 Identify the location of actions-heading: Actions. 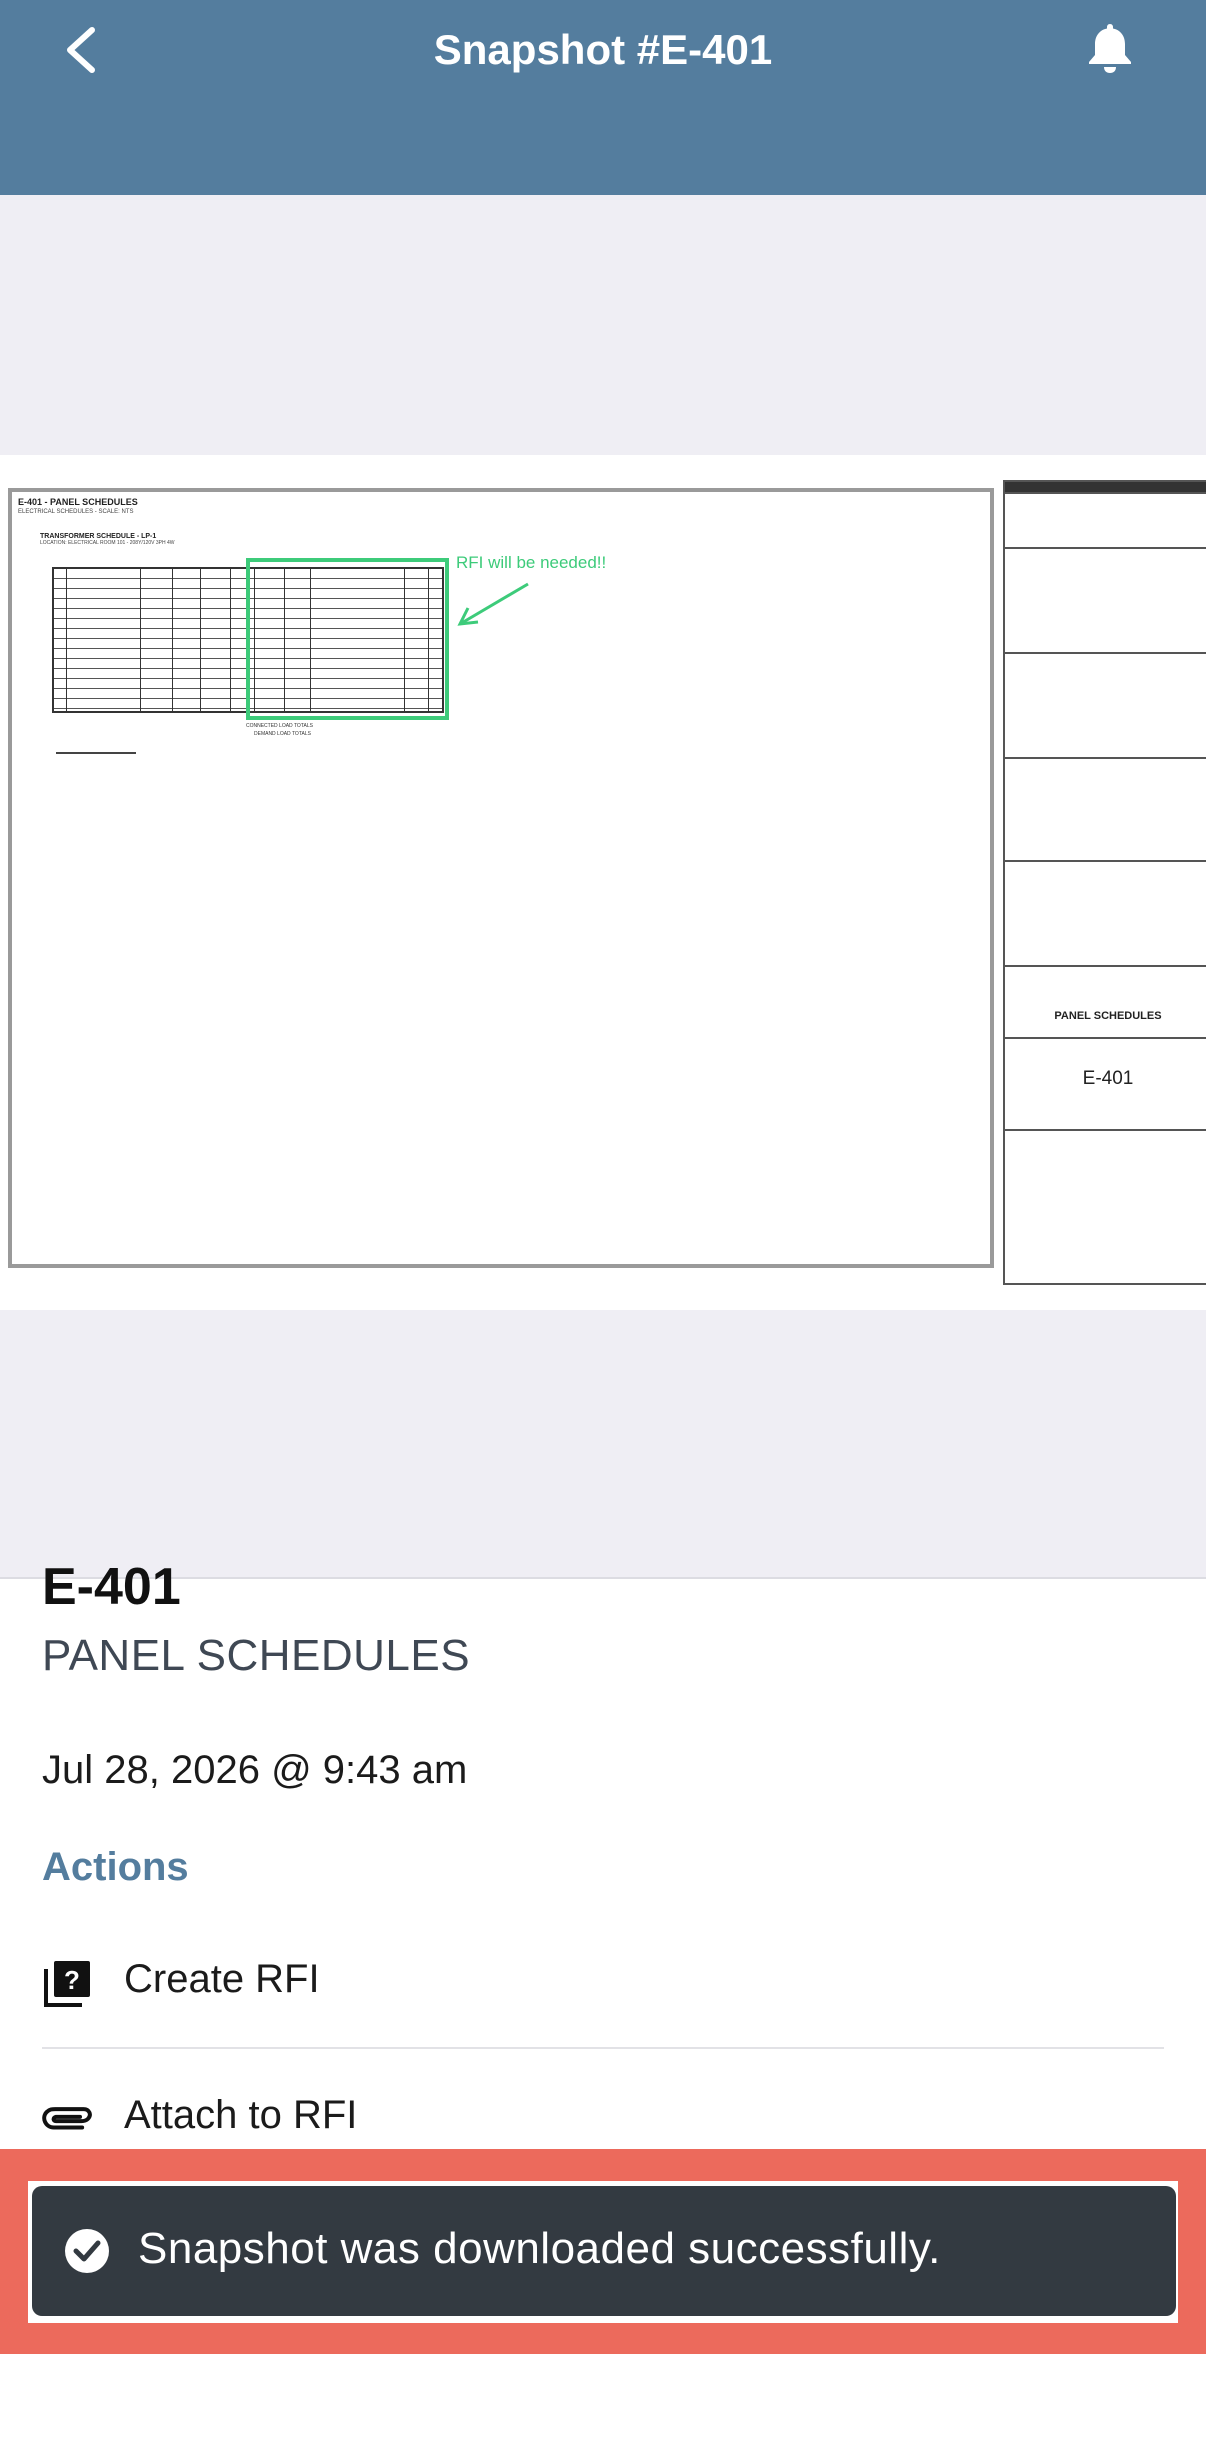
(115, 1867).